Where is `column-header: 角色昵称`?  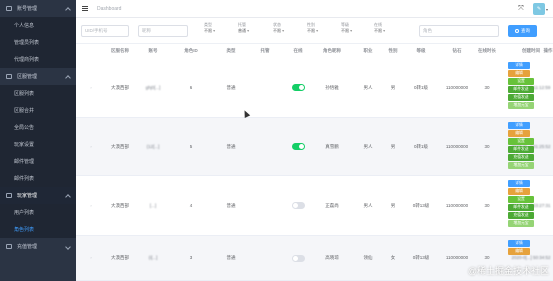 column-header: 角色昵称 is located at coordinates (332, 50).